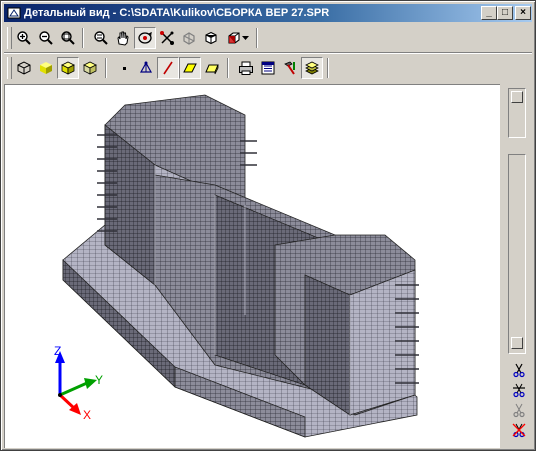 The image size is (536, 451). Describe the element at coordinates (14, 13) in the screenshot. I see `app-icon` at that location.